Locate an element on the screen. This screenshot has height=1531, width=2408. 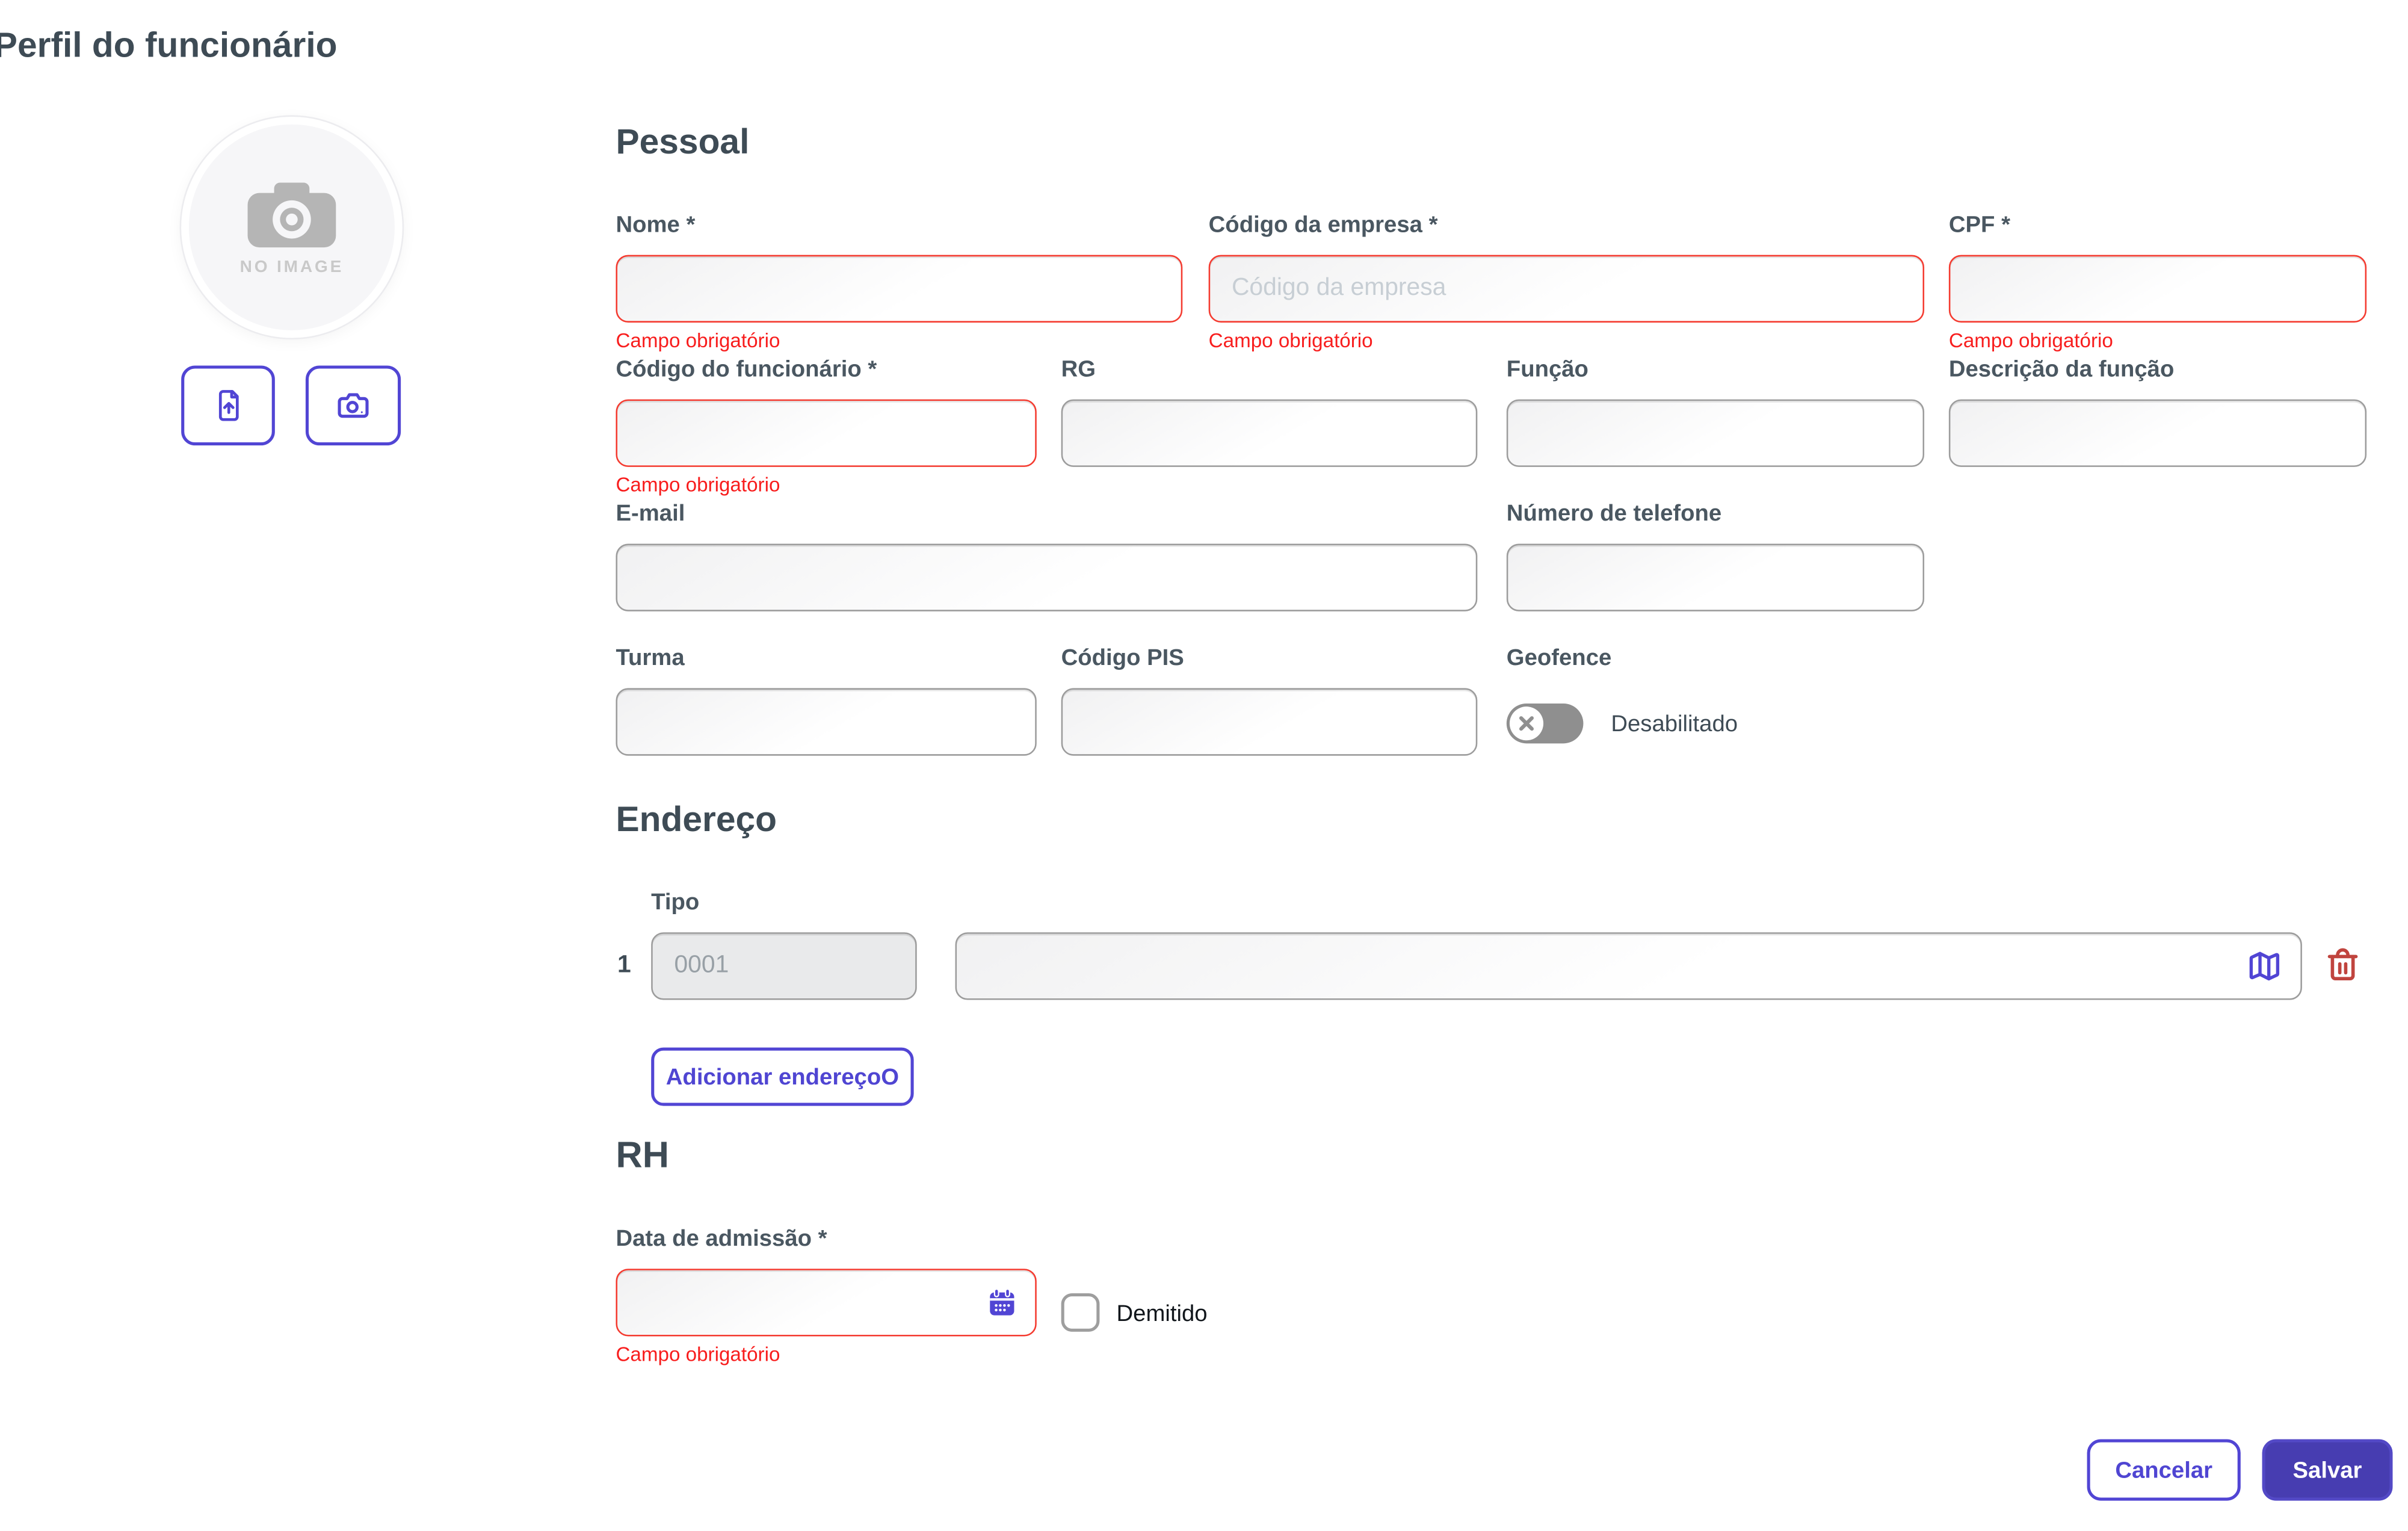
codigo-funcionario-label: Código do funcionário * is located at coordinates (747, 369).